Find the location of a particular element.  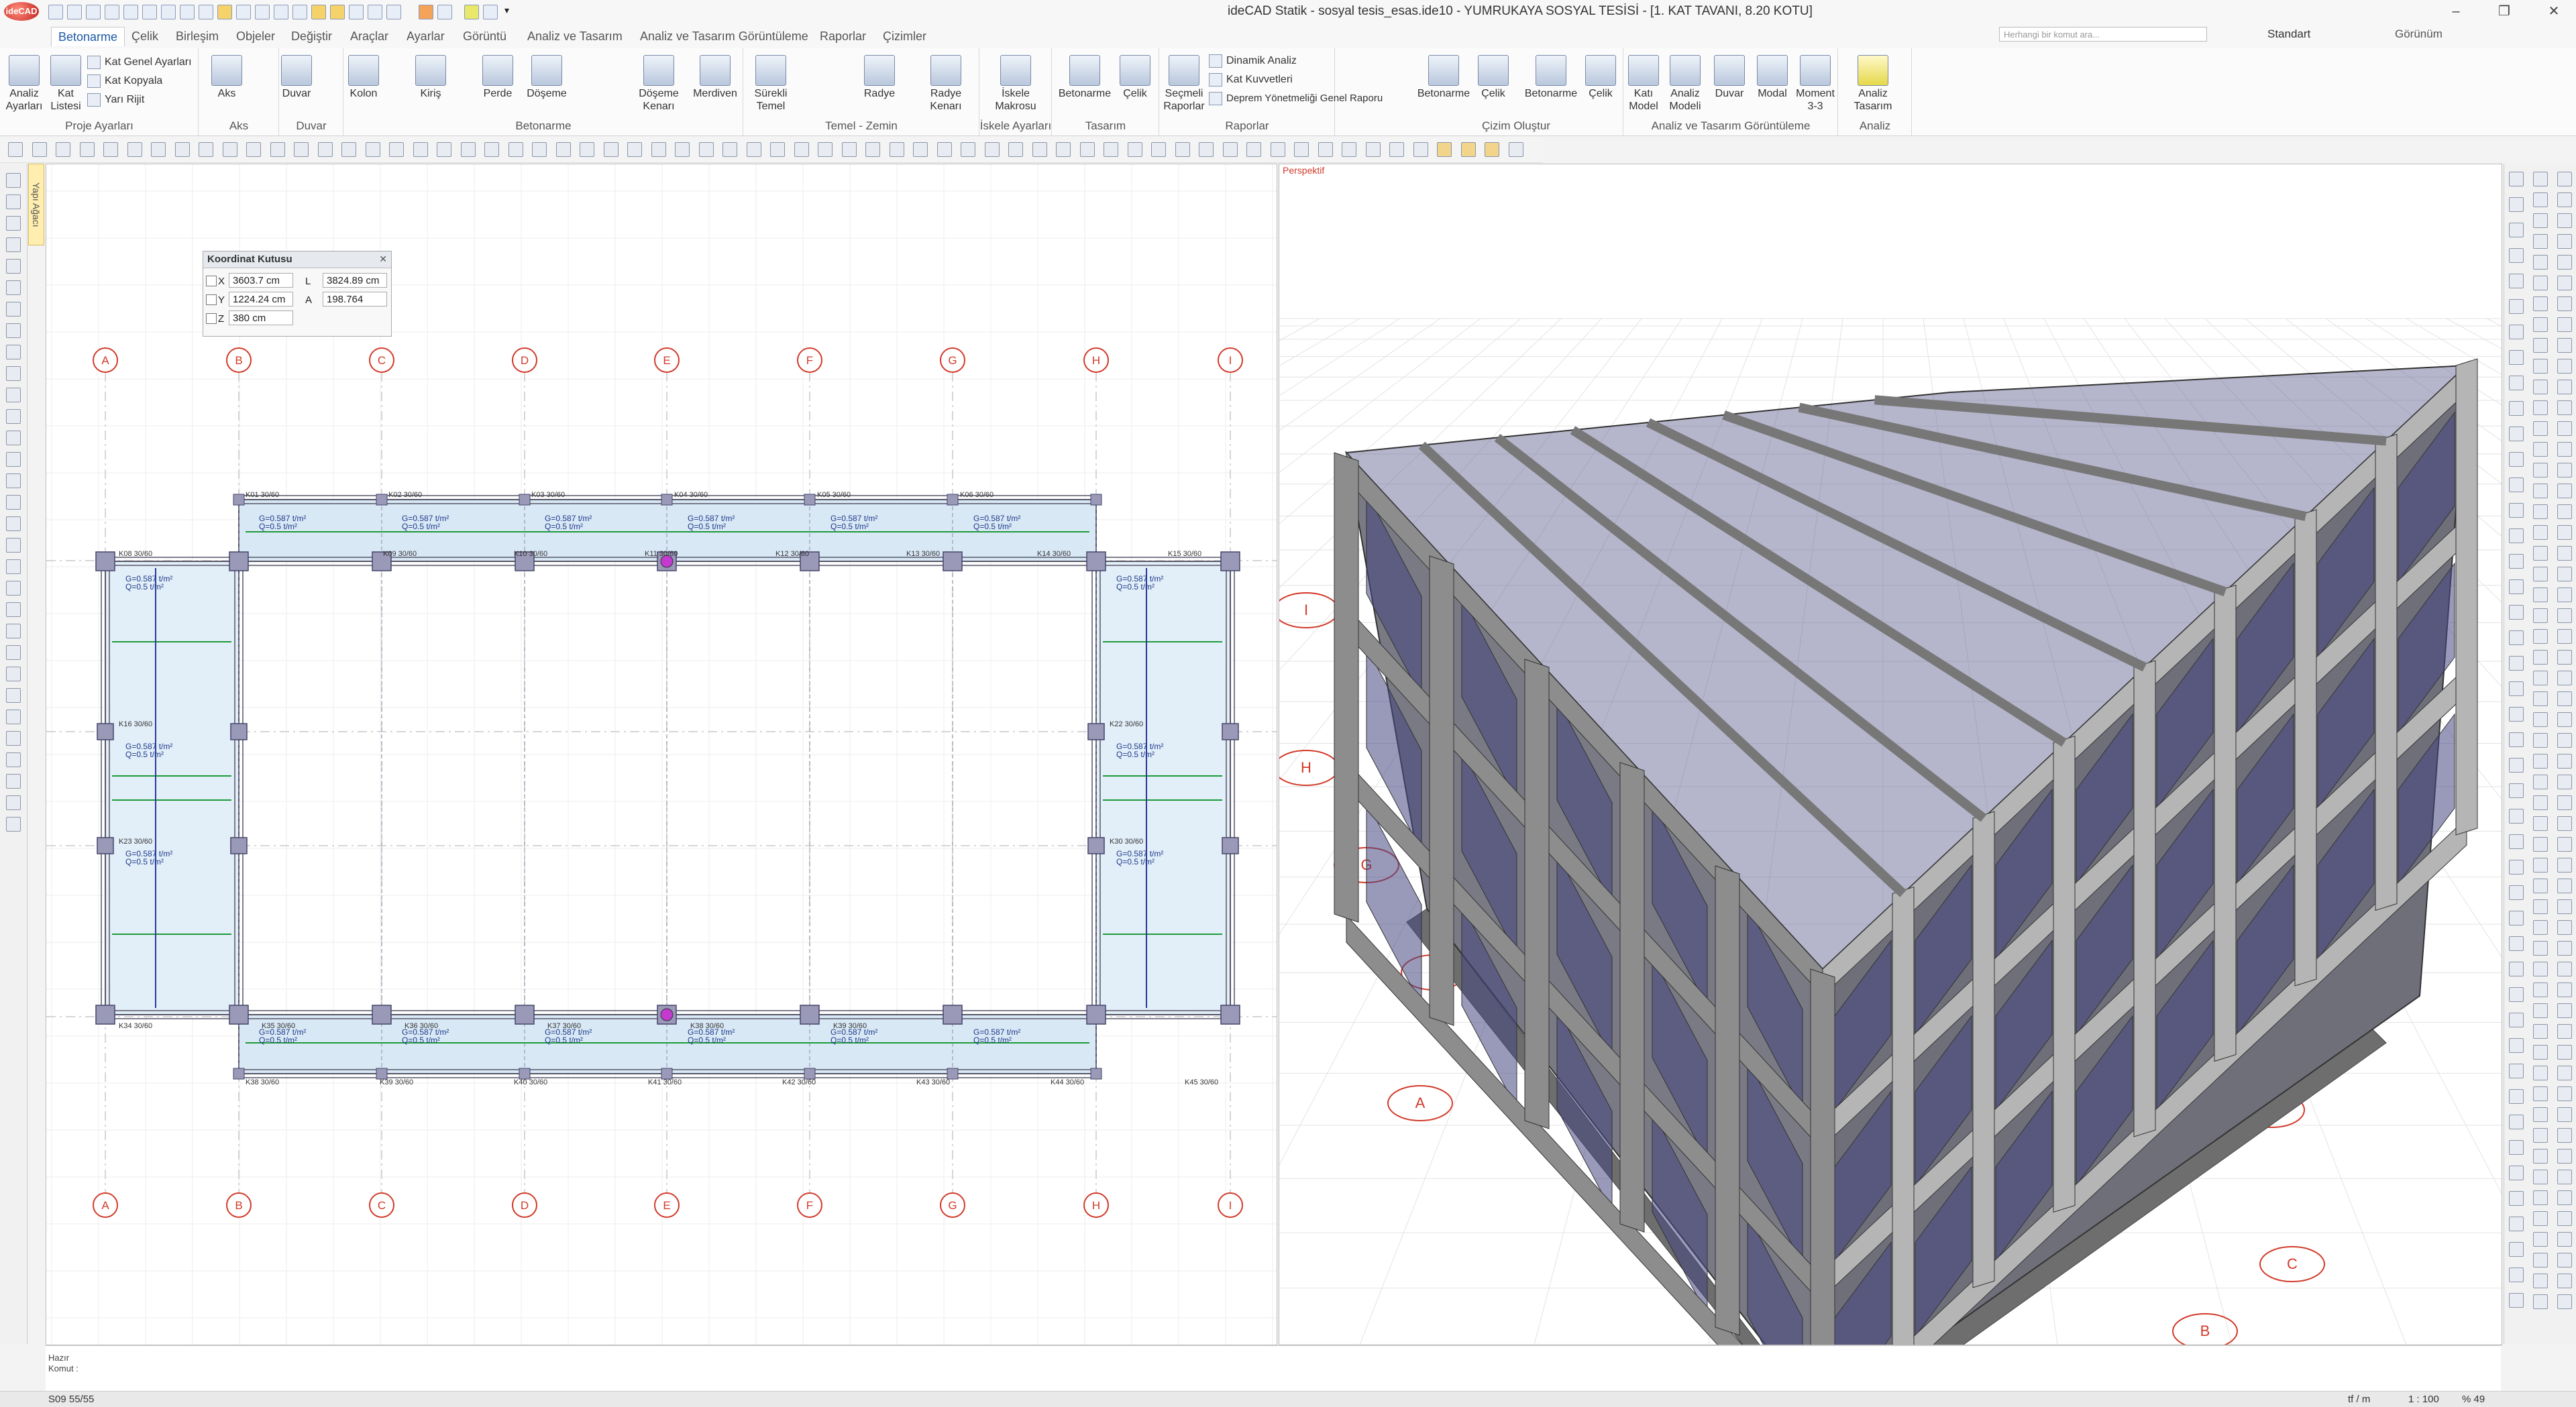

beam-label: K02 30/60 is located at coordinates (405, 495).